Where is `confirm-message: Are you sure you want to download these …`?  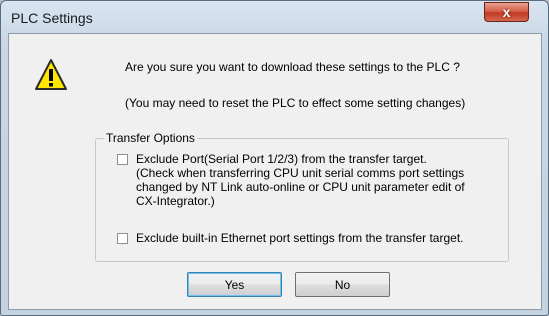 confirm-message: Are you sure you want to download these … is located at coordinates (292, 67).